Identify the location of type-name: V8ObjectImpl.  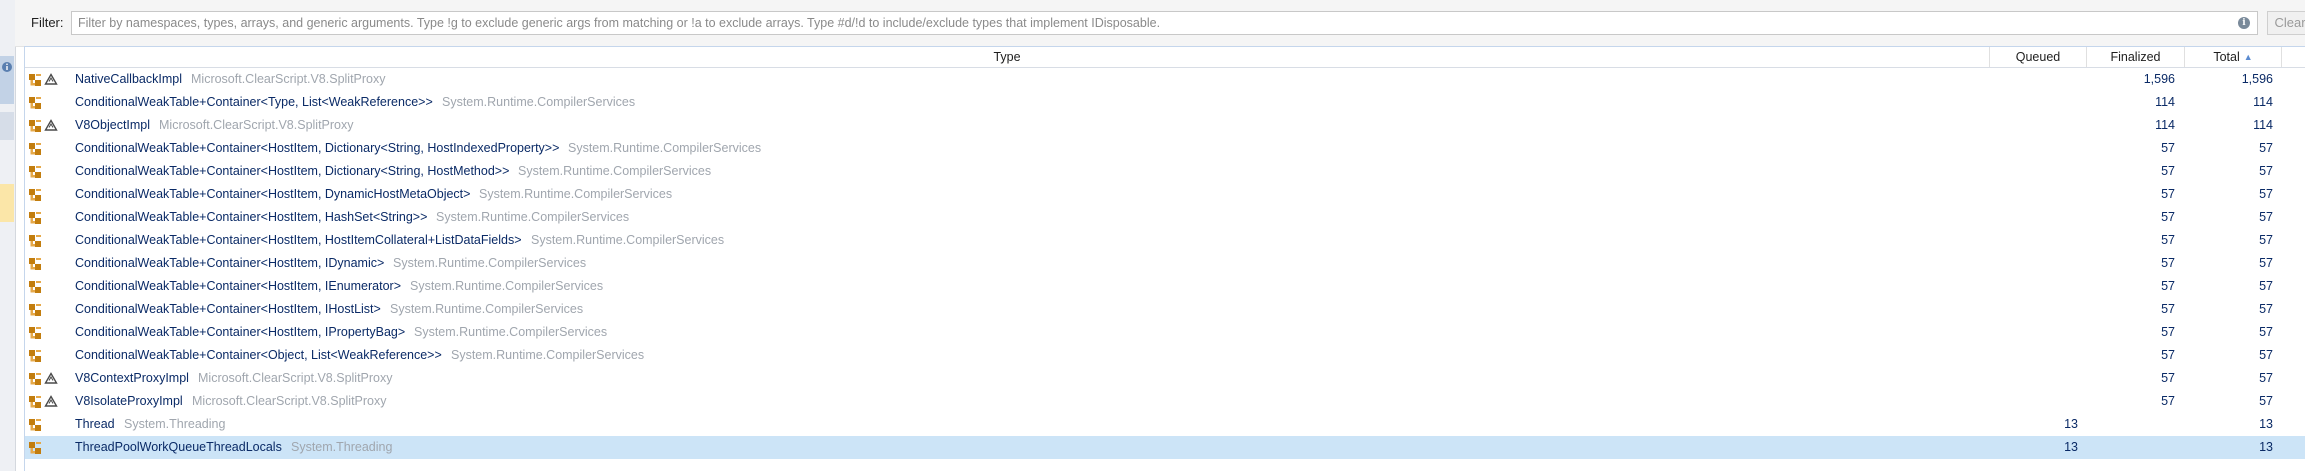
(113, 125).